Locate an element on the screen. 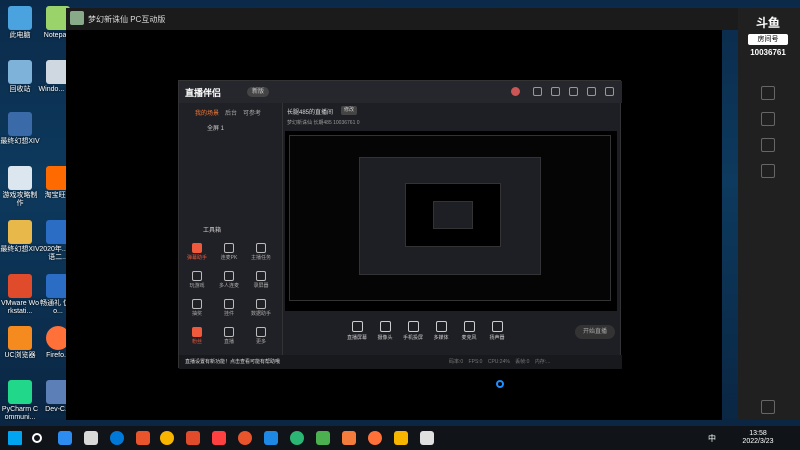 This screenshot has height=450, width=800. scene-item: 全屏 1 is located at coordinates (215, 127).